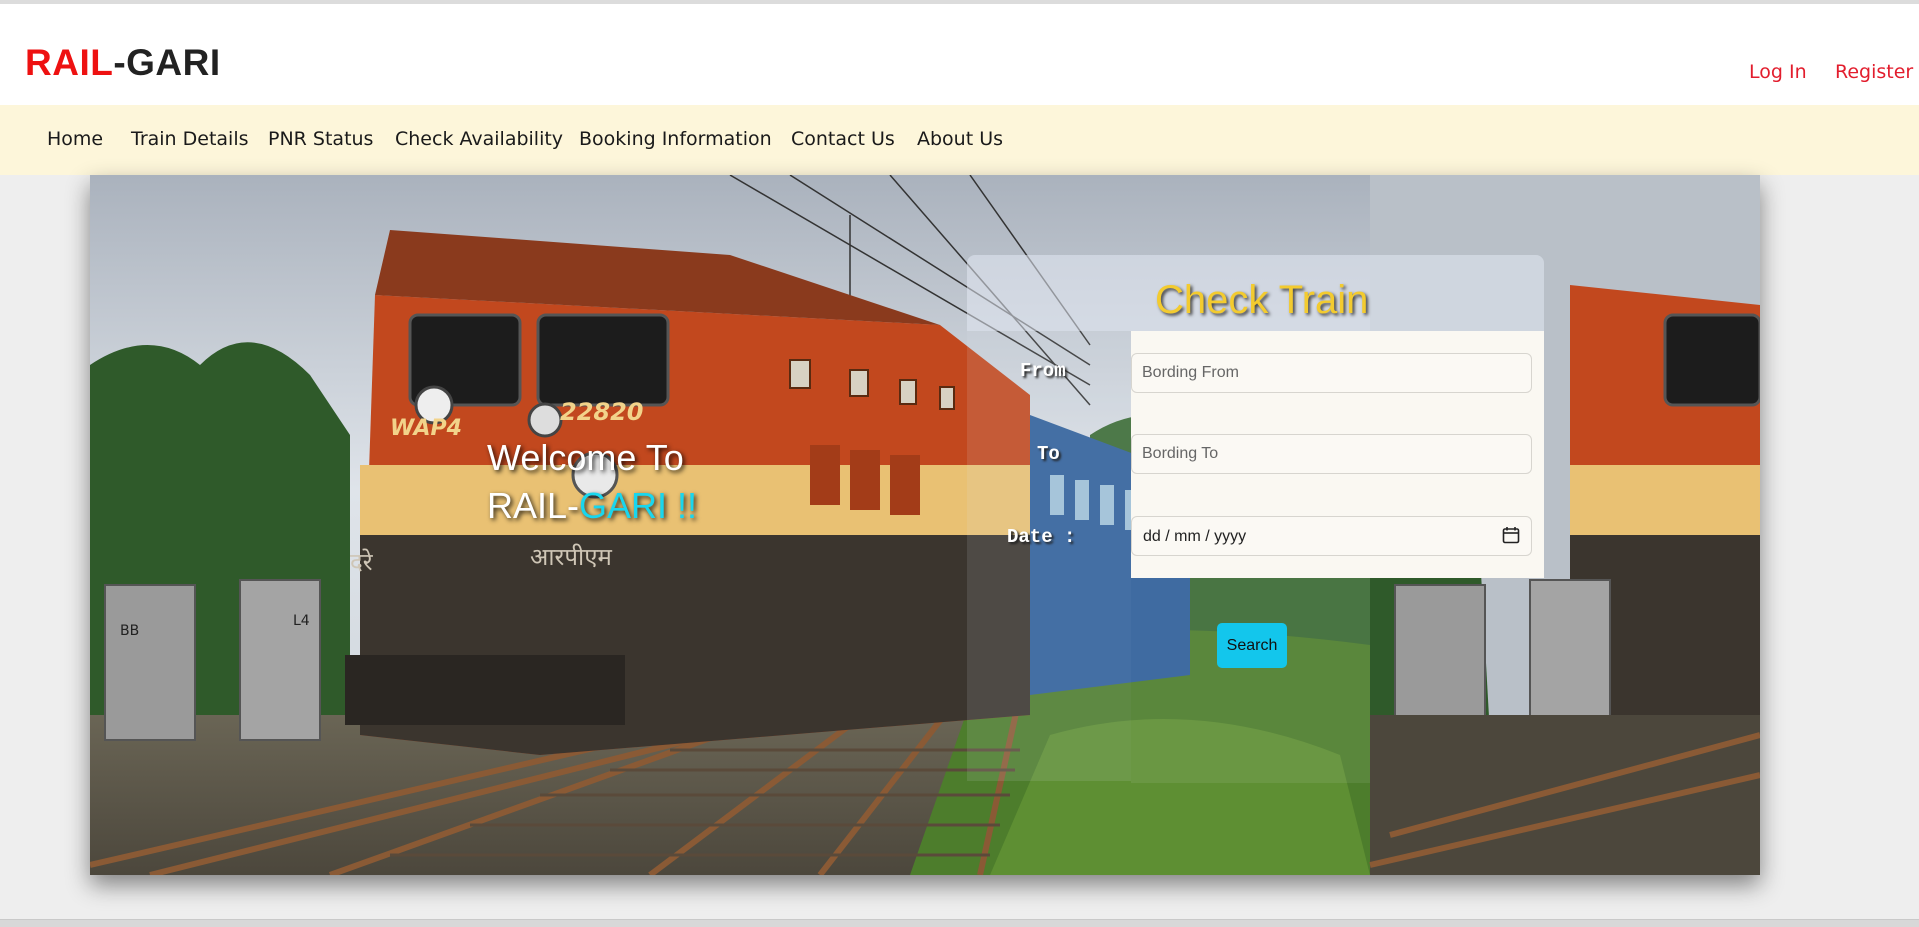  Describe the element at coordinates (301, 621) in the screenshot. I see `hut-label-right: L4` at that location.